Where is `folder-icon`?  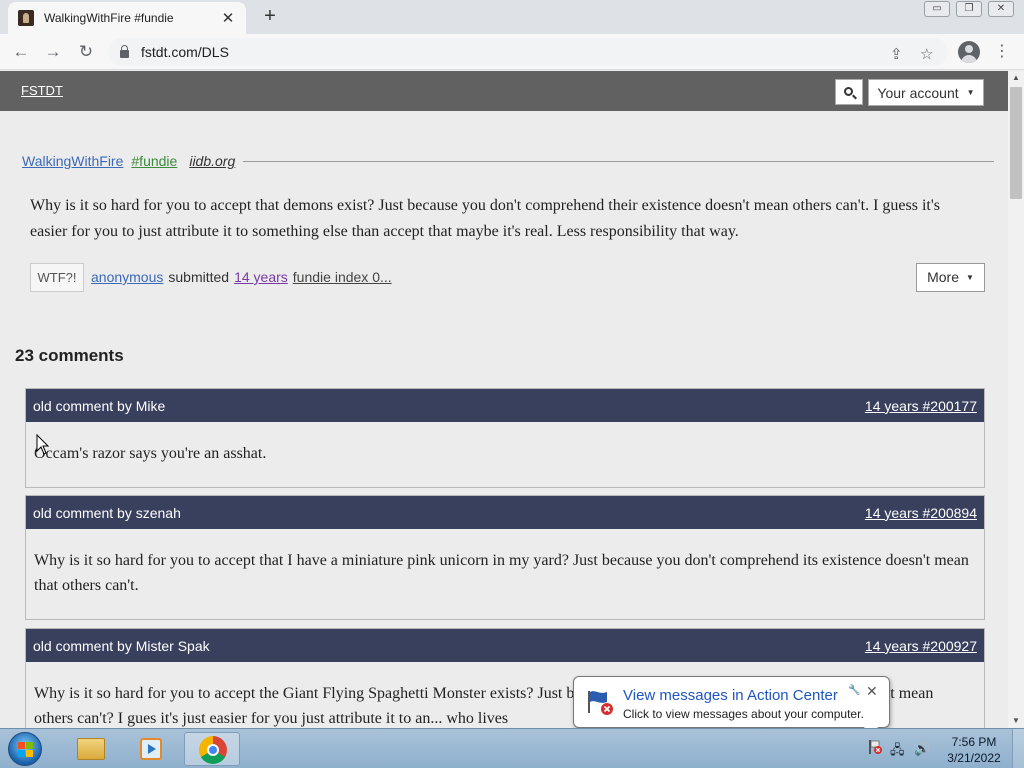
folder-icon is located at coordinates (91, 749).